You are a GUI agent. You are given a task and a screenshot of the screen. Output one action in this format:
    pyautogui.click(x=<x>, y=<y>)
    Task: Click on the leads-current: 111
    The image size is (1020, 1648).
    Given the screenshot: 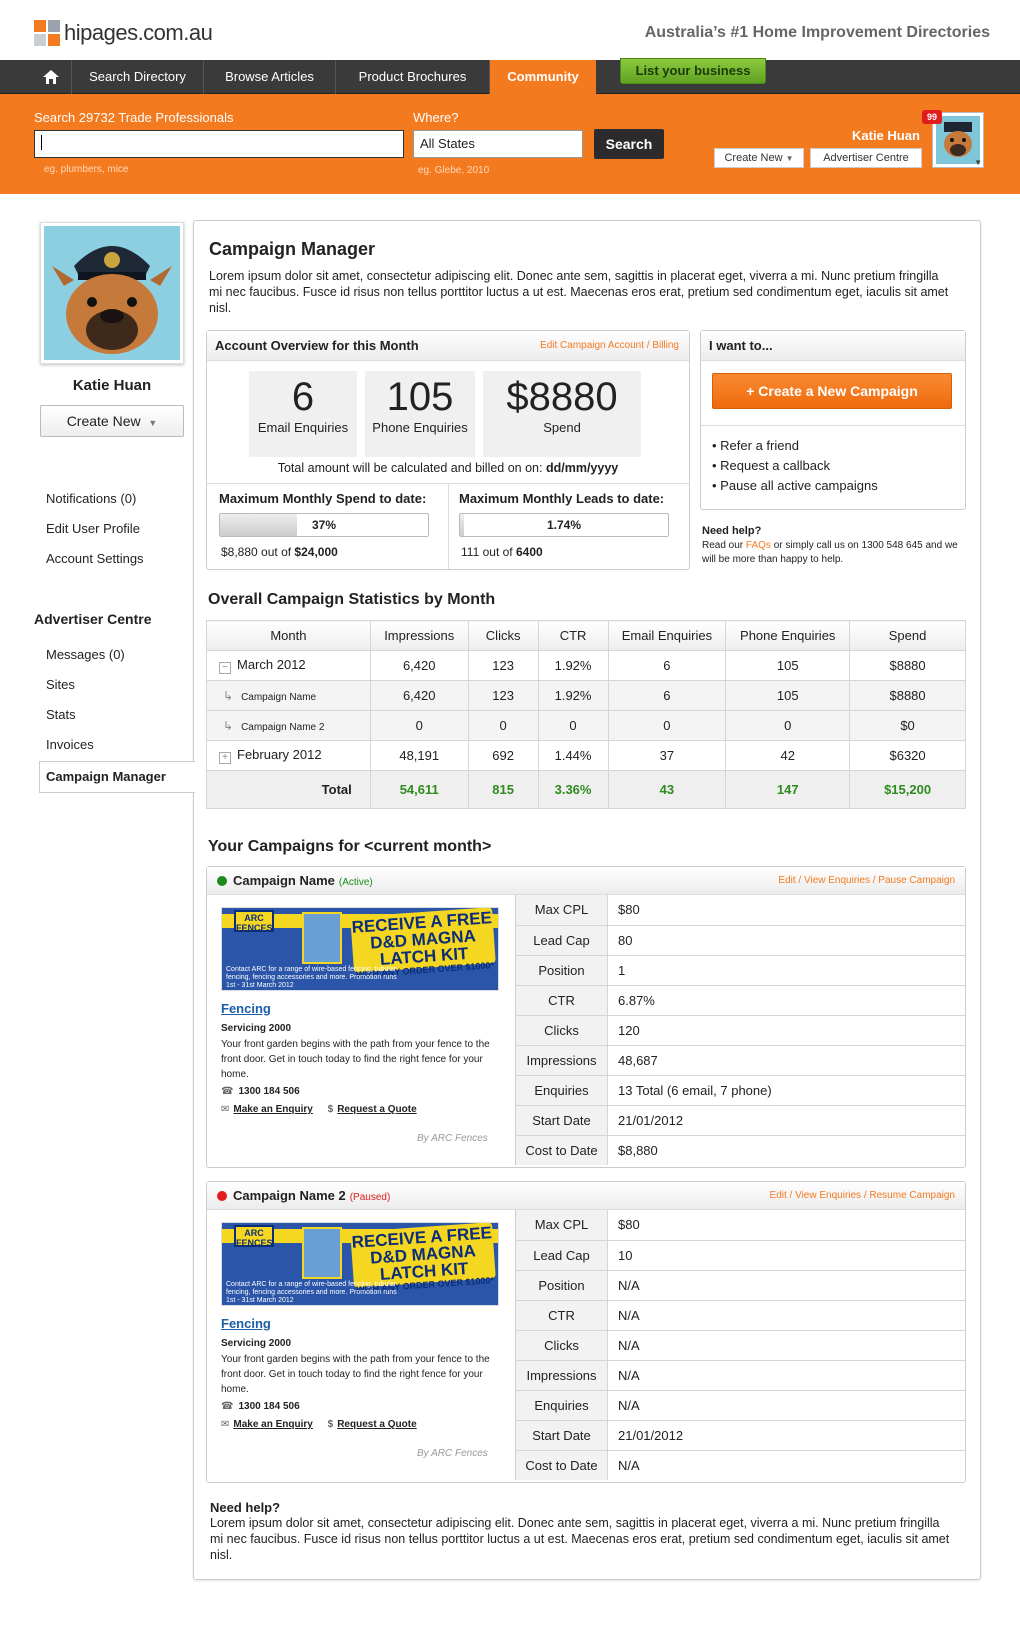 What is the action you would take?
    pyautogui.click(x=470, y=552)
    